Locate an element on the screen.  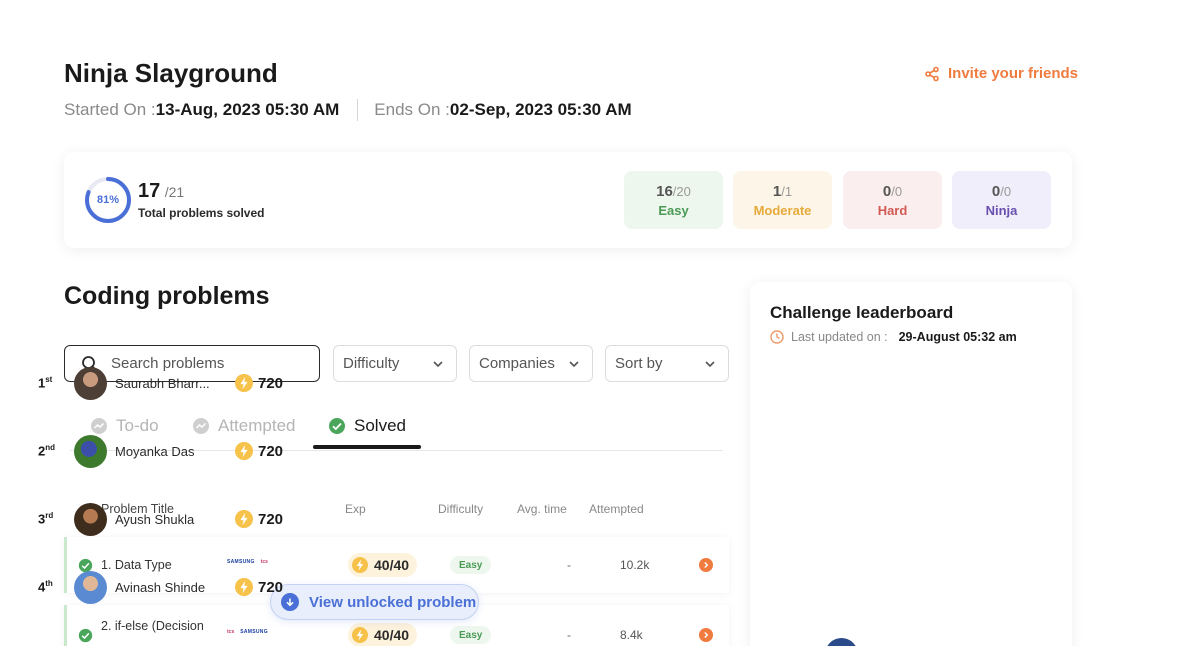
easy-total: /20 is located at coordinates (681, 191).